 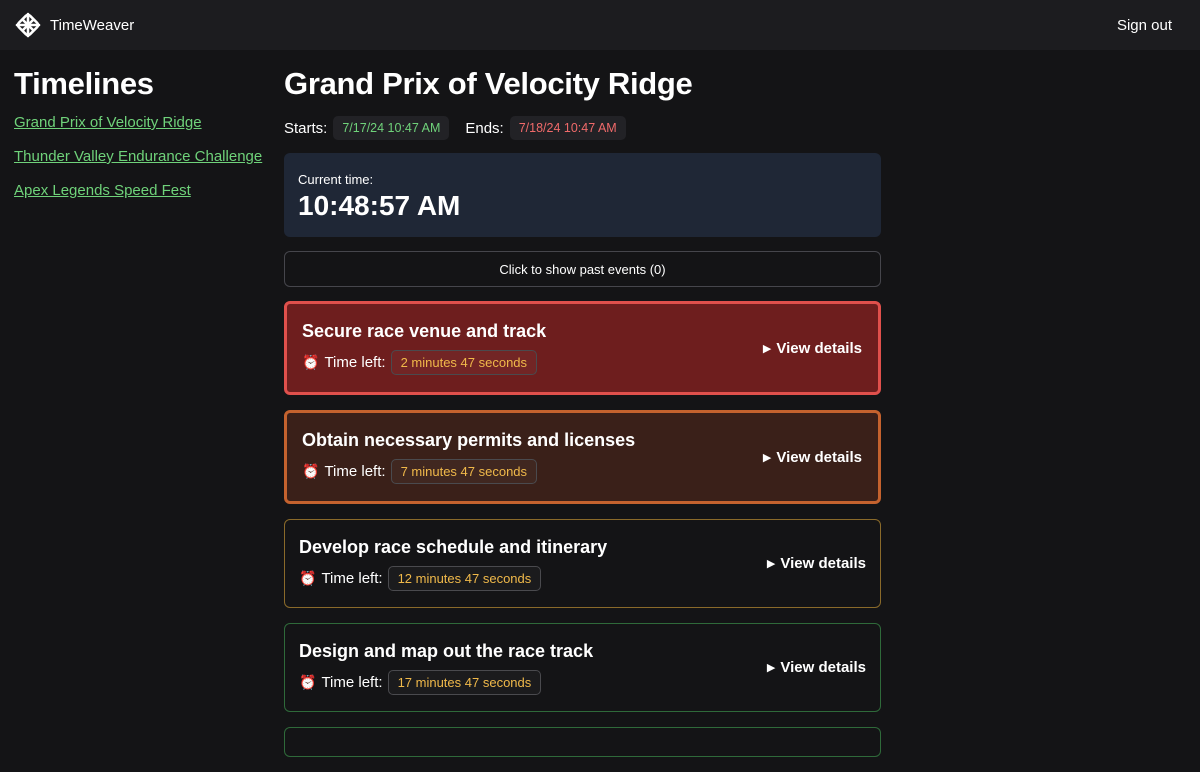 What do you see at coordinates (139, 122) in the screenshot?
I see `sidebar-item-grand-prix: Grand Prix of Velocity Ridge` at bounding box center [139, 122].